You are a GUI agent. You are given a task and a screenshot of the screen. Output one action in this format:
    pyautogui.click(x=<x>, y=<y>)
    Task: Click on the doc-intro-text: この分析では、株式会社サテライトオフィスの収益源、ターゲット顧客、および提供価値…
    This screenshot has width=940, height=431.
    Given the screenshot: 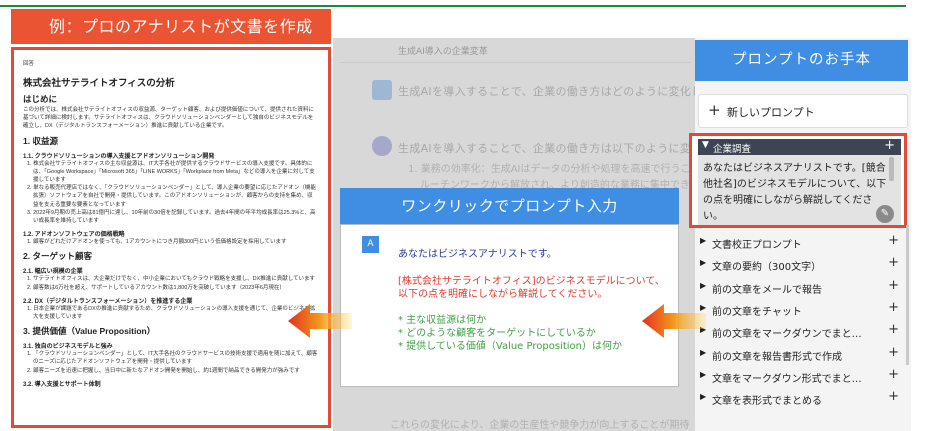 What is the action you would take?
    pyautogui.click(x=168, y=118)
    